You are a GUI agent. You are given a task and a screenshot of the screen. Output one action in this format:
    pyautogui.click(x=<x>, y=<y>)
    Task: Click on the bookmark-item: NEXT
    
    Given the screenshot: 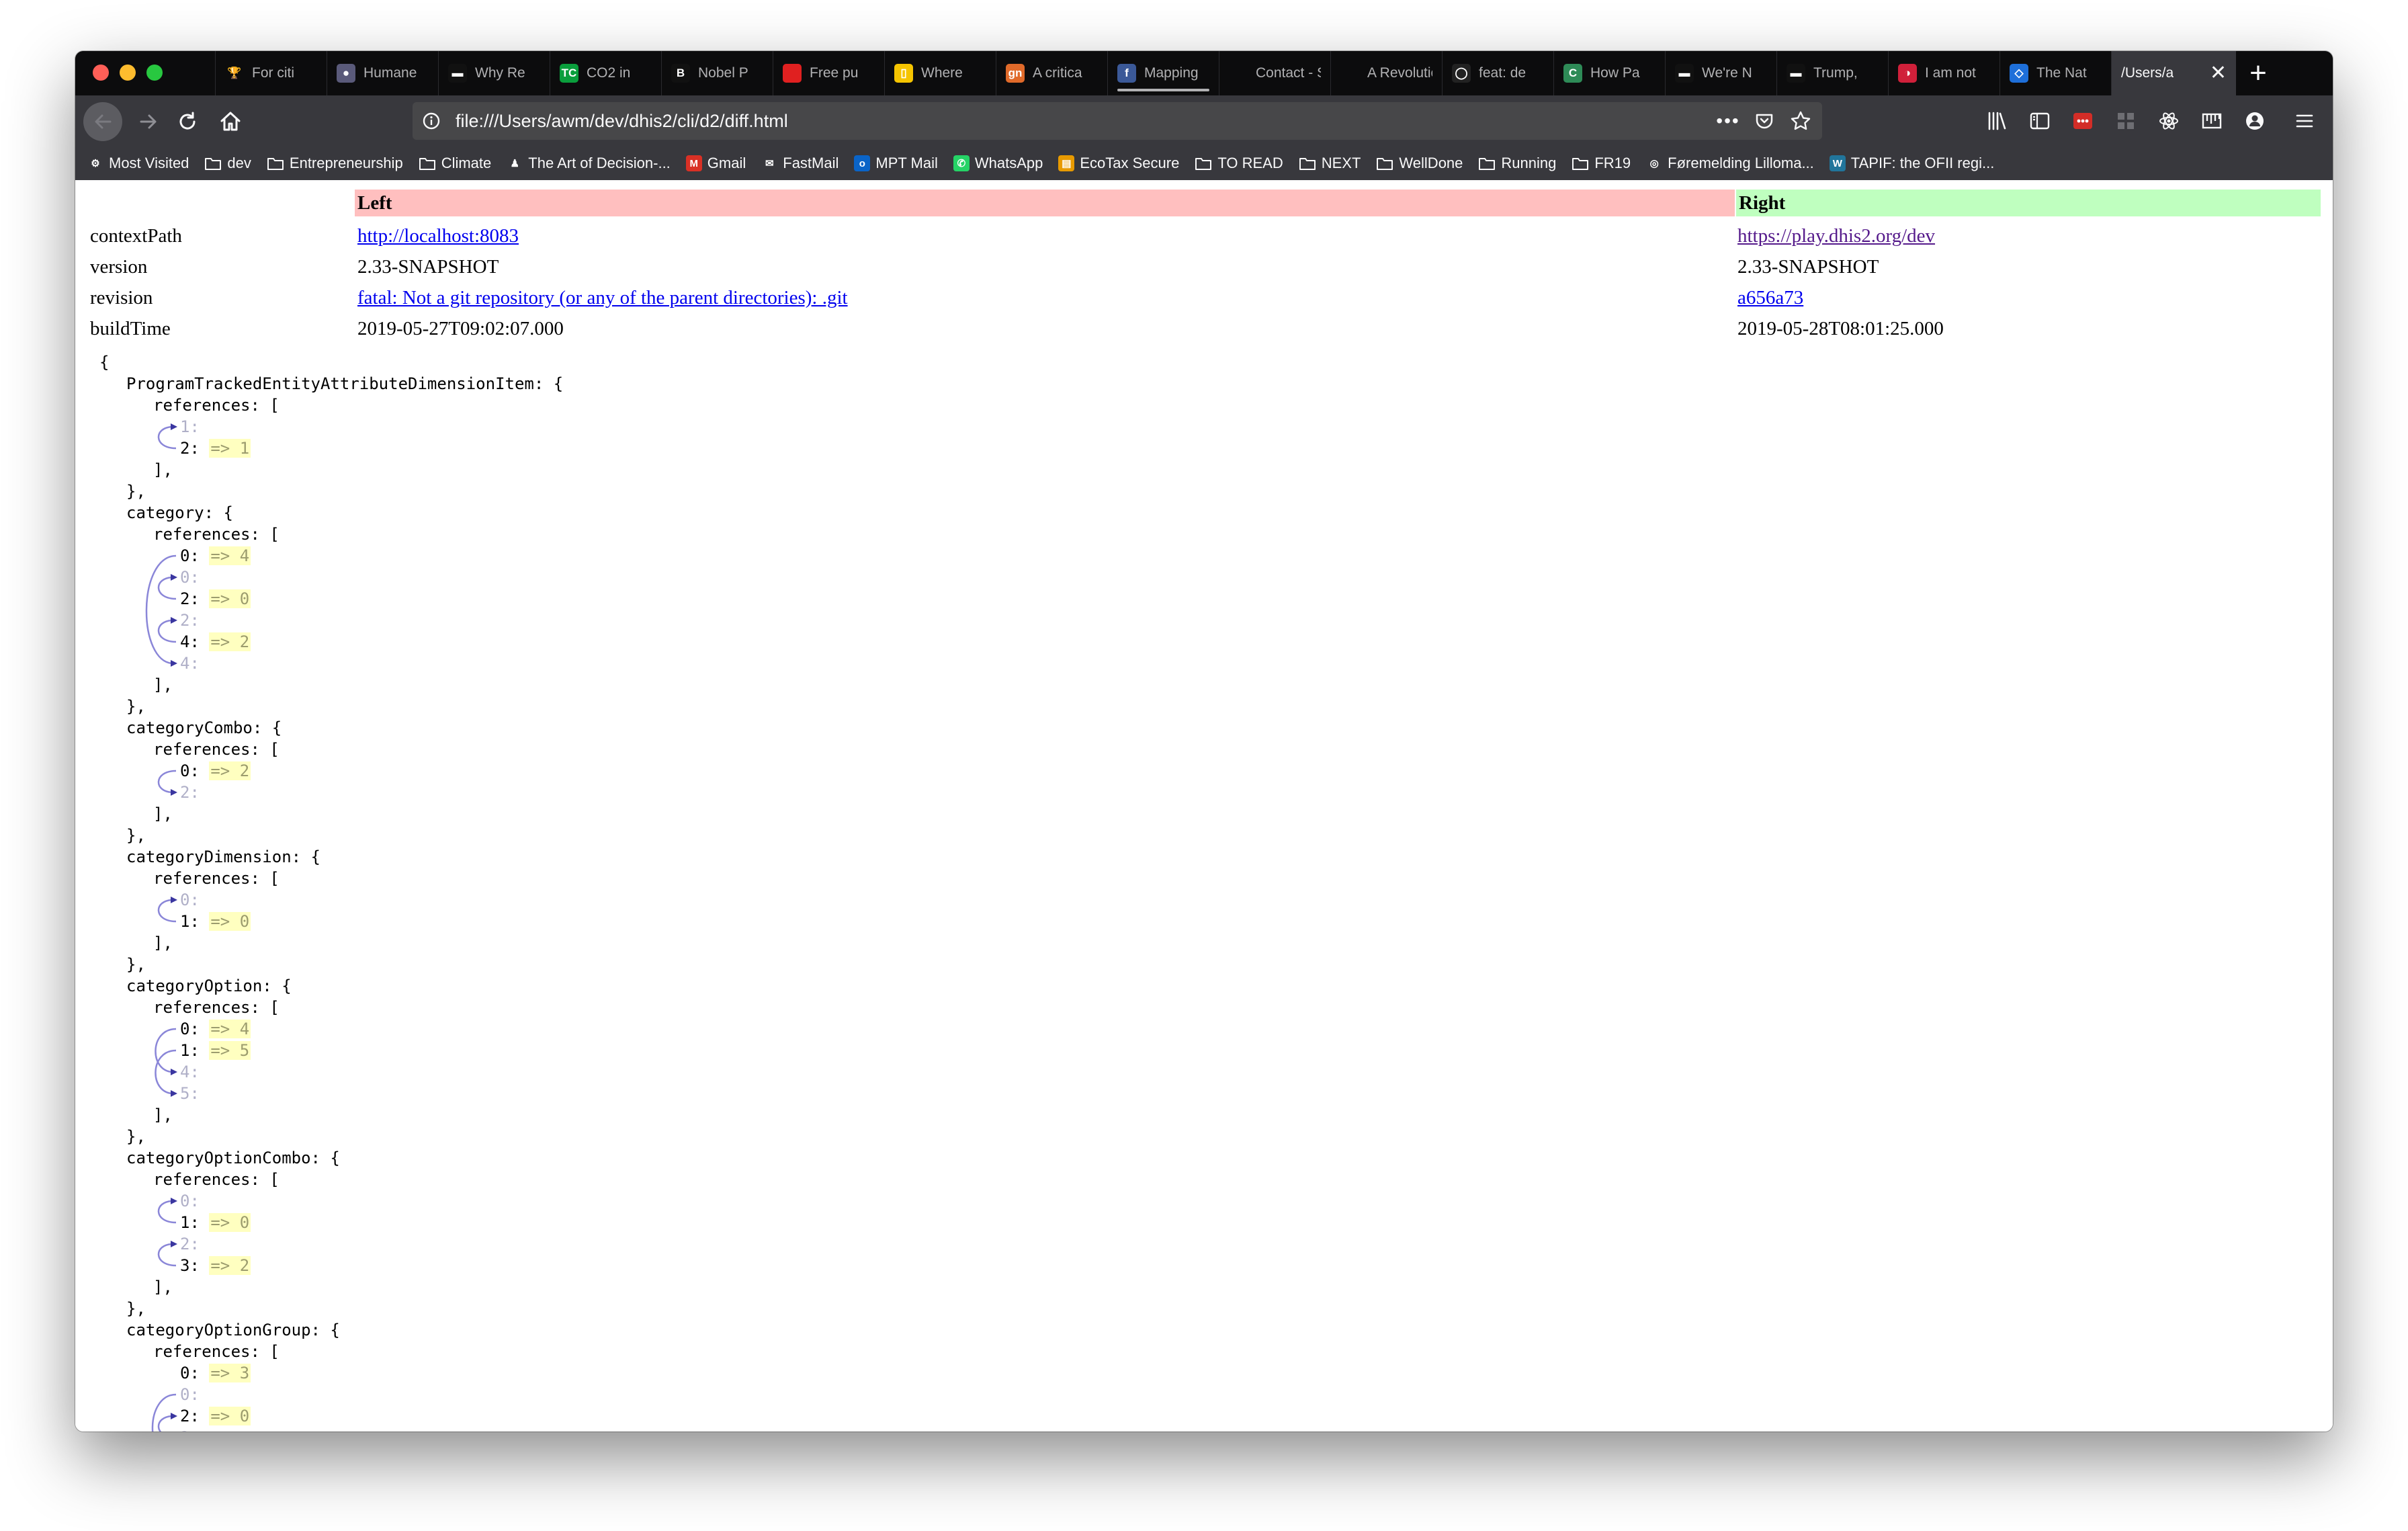 What is the action you would take?
    pyautogui.click(x=1330, y=163)
    